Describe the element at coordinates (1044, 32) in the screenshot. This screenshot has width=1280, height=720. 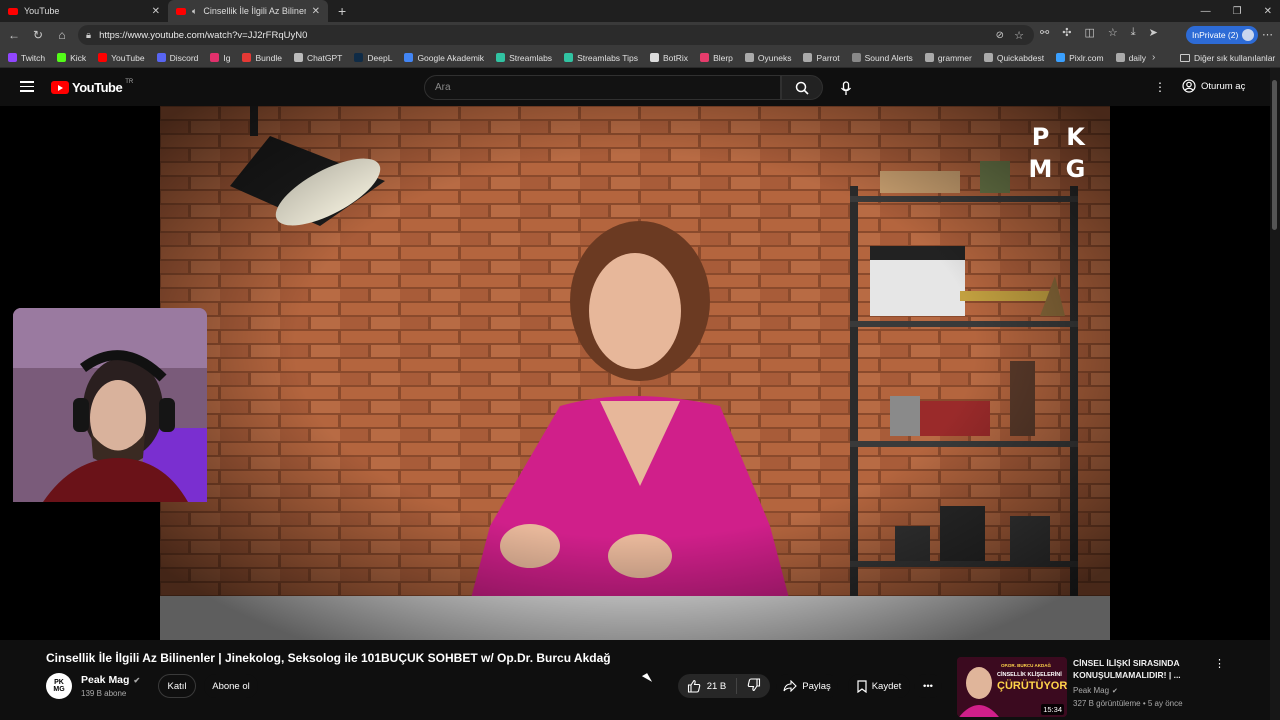
I see `extension-icon: ⚯` at that location.